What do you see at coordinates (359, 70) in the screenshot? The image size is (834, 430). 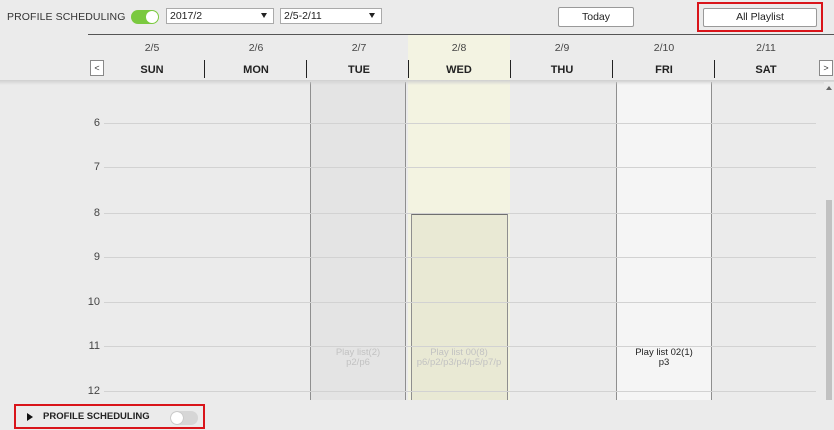 I see `day-name: TUE` at bounding box center [359, 70].